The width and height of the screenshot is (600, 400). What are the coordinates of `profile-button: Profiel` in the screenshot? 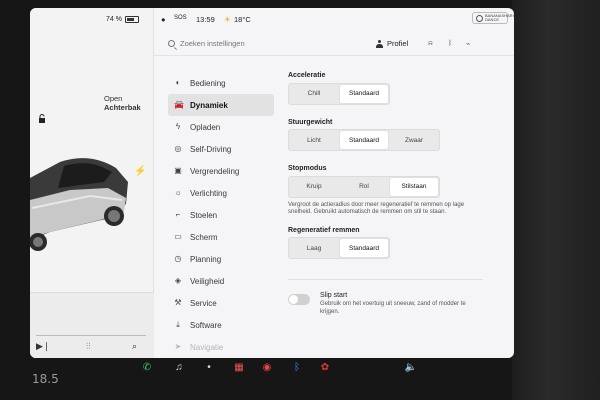 It's located at (392, 43).